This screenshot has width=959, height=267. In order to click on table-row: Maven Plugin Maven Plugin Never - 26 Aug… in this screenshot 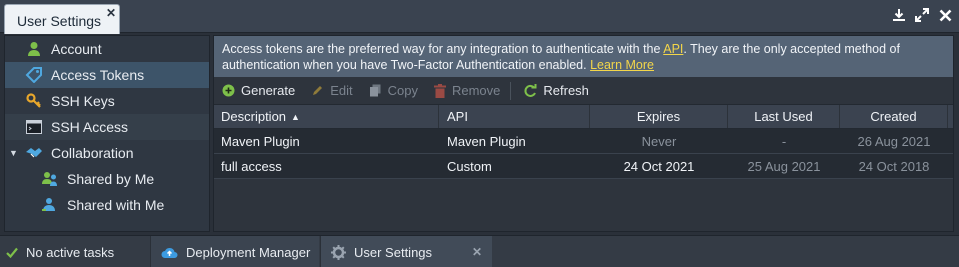, I will do `click(583, 141)`.